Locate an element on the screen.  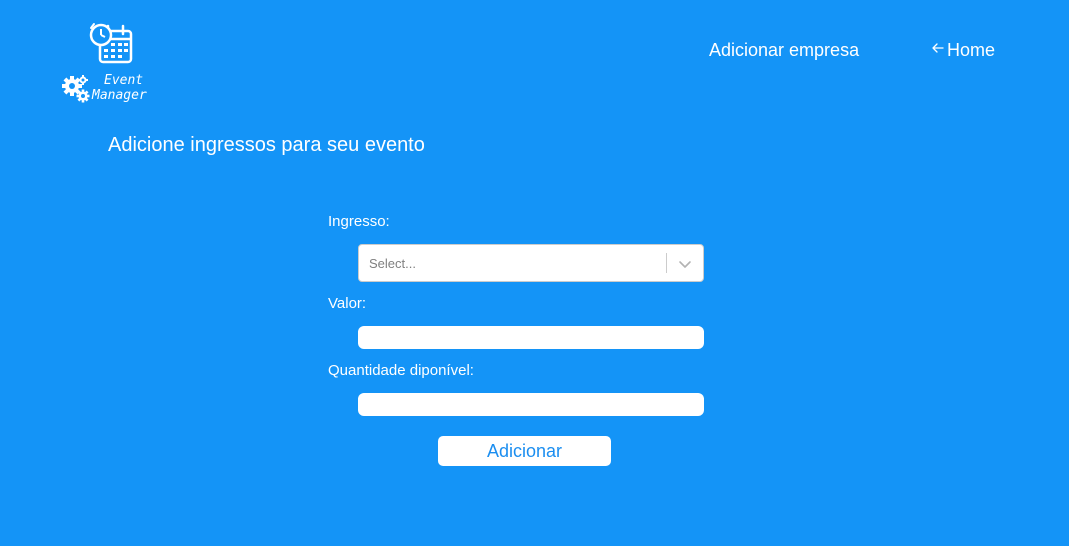
quantidade-label: Quantidade diponível: is located at coordinates (401, 370).